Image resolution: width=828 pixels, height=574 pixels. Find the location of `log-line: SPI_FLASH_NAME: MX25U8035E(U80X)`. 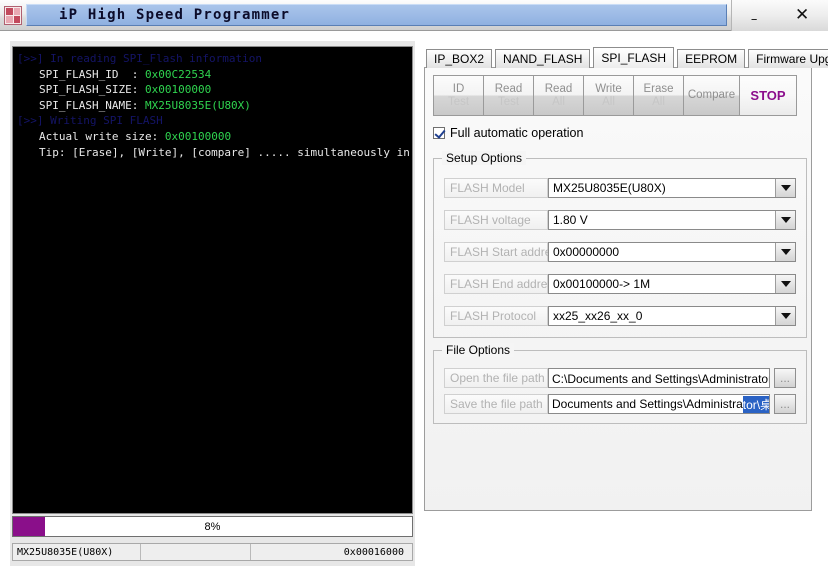

log-line: SPI_FLASH_NAME: MX25U8035E(U80X) is located at coordinates (213, 106).